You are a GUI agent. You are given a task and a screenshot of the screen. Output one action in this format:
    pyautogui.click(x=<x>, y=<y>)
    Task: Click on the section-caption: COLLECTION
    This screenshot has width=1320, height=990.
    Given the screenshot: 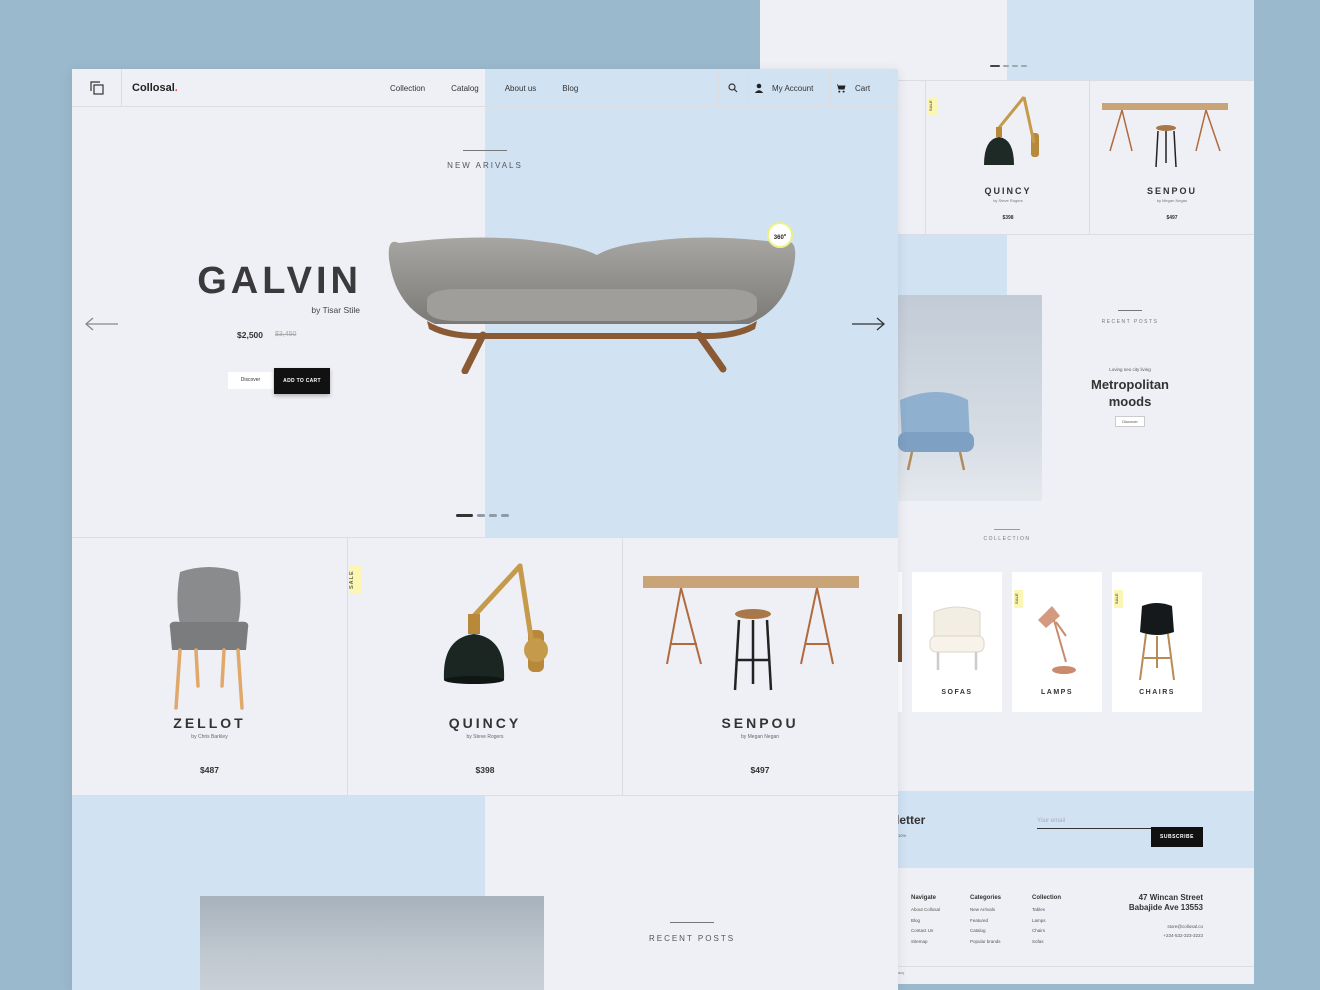 What is the action you would take?
    pyautogui.click(x=1007, y=539)
    